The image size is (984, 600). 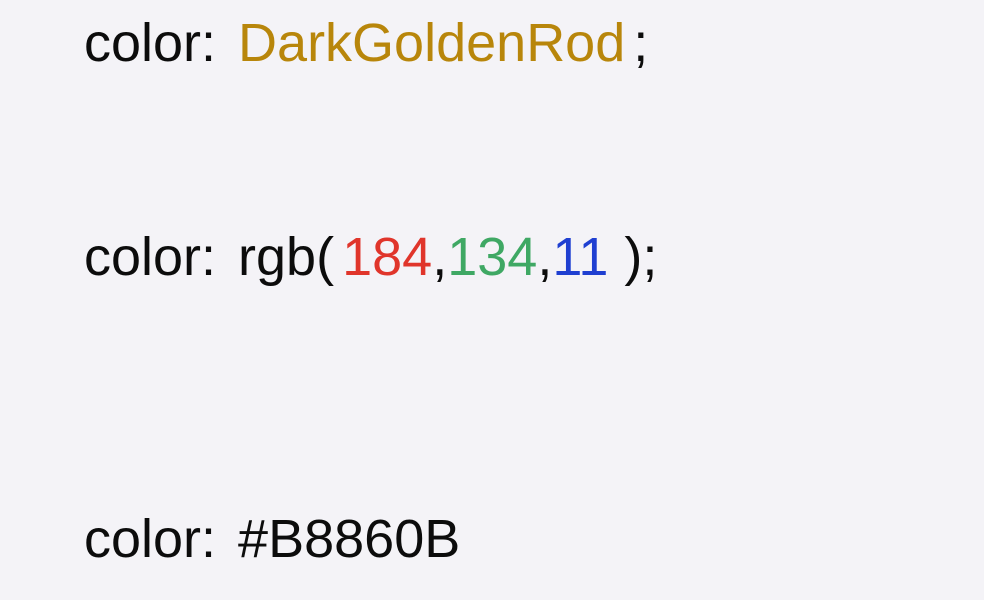 What do you see at coordinates (387, 257) in the screenshot?
I see `red-channel-value: 184` at bounding box center [387, 257].